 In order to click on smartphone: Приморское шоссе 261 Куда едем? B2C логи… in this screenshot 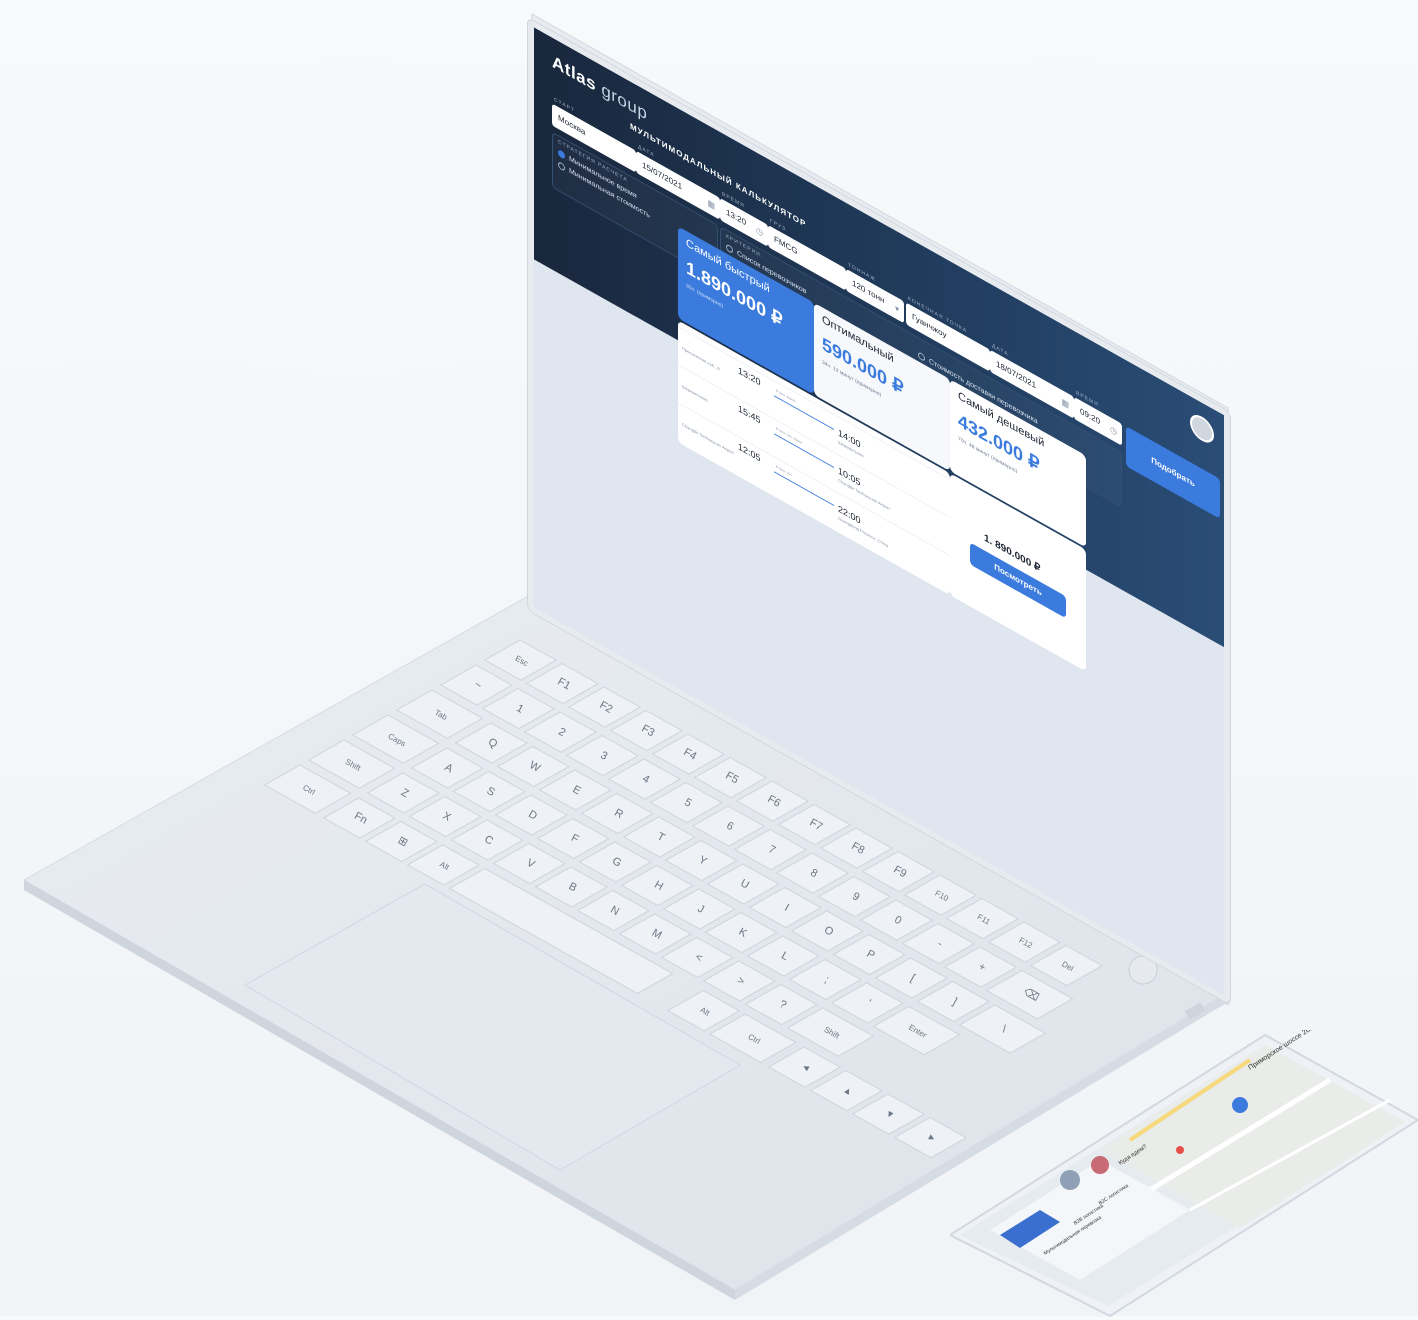, I will do `click(1184, 1174)`.